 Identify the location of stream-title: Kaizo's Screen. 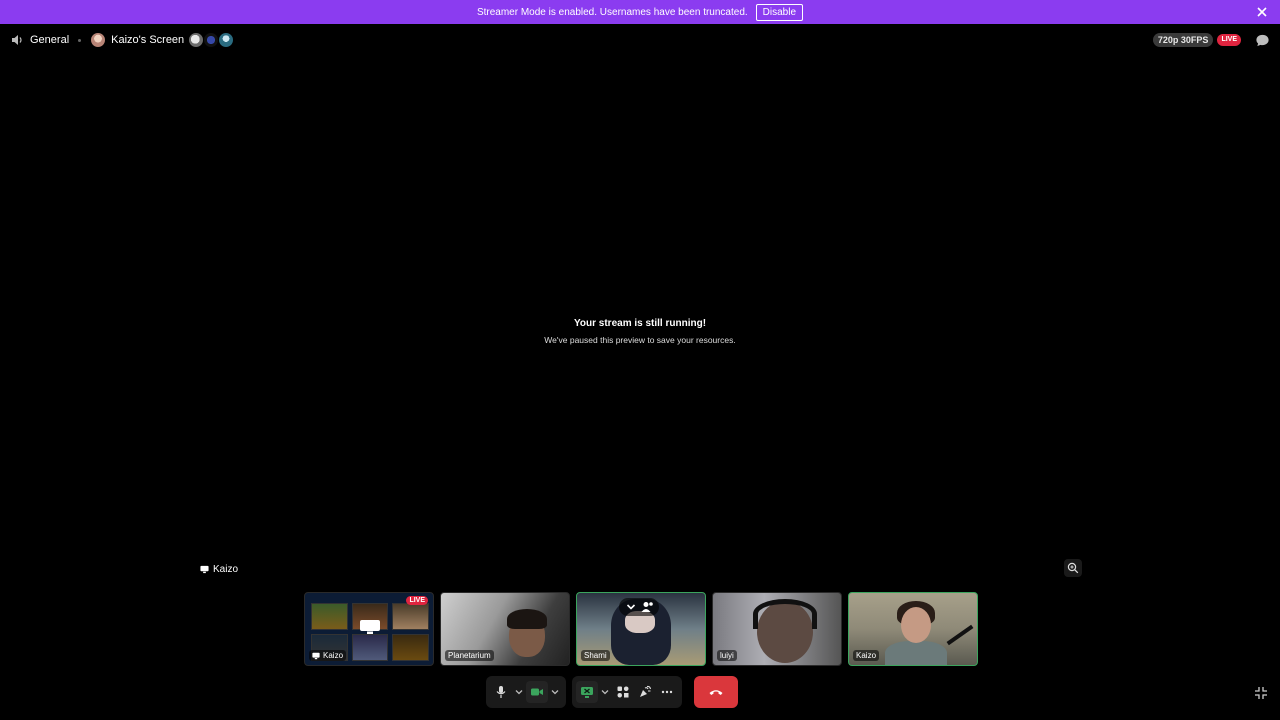
(148, 40).